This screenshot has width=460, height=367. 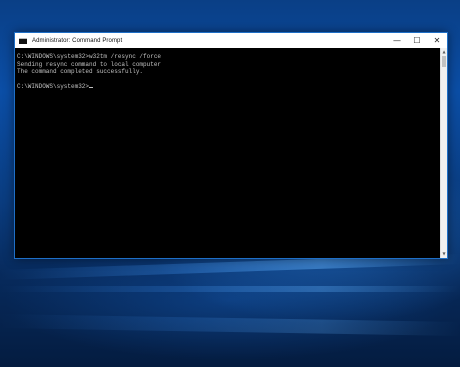 I want to click on console-prompt: C:\WINDOWS\system32>, so click(x=53, y=87).